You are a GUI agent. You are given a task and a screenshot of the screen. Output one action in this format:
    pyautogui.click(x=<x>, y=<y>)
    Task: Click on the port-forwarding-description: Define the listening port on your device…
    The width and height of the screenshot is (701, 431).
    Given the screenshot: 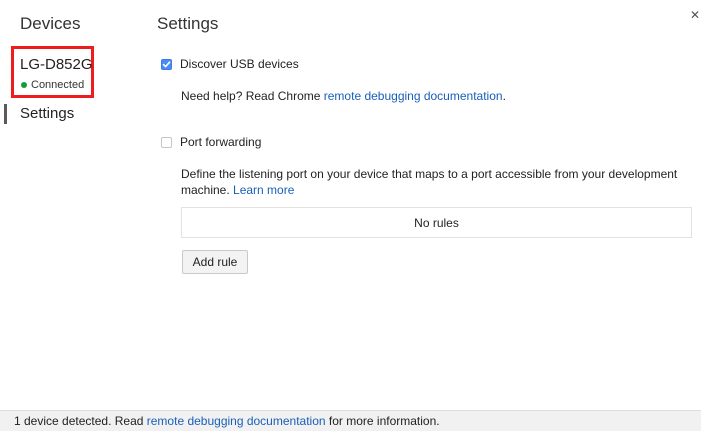 What is the action you would take?
    pyautogui.click(x=436, y=182)
    